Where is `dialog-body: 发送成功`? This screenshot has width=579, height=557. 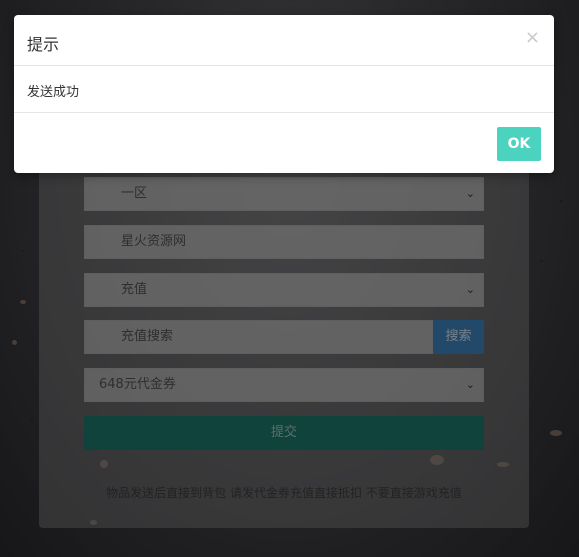 dialog-body: 发送成功 is located at coordinates (284, 89).